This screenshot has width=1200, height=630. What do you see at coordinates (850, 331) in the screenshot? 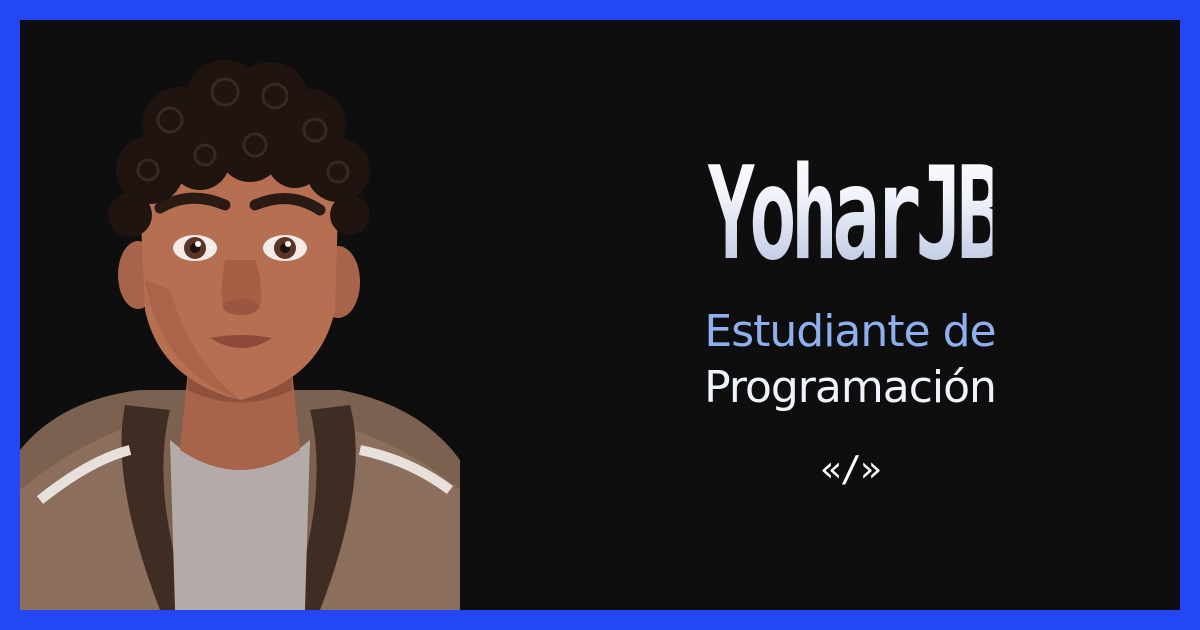
I see `subtitle-line-1: Estudiante de` at bounding box center [850, 331].